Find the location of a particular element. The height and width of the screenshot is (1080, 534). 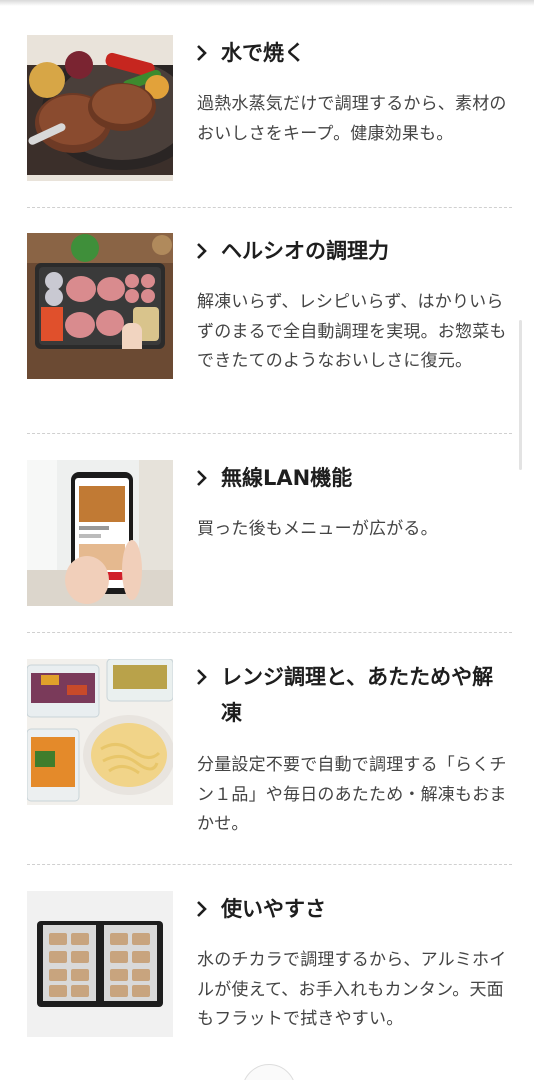

feature-title-link: 無線LAN機能 is located at coordinates (354, 478).